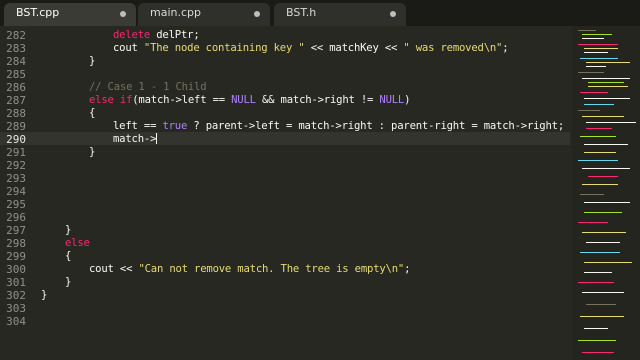 The image size is (640, 360). Describe the element at coordinates (340, 14) in the screenshot. I see `tab-bst-h: BST.h` at that location.